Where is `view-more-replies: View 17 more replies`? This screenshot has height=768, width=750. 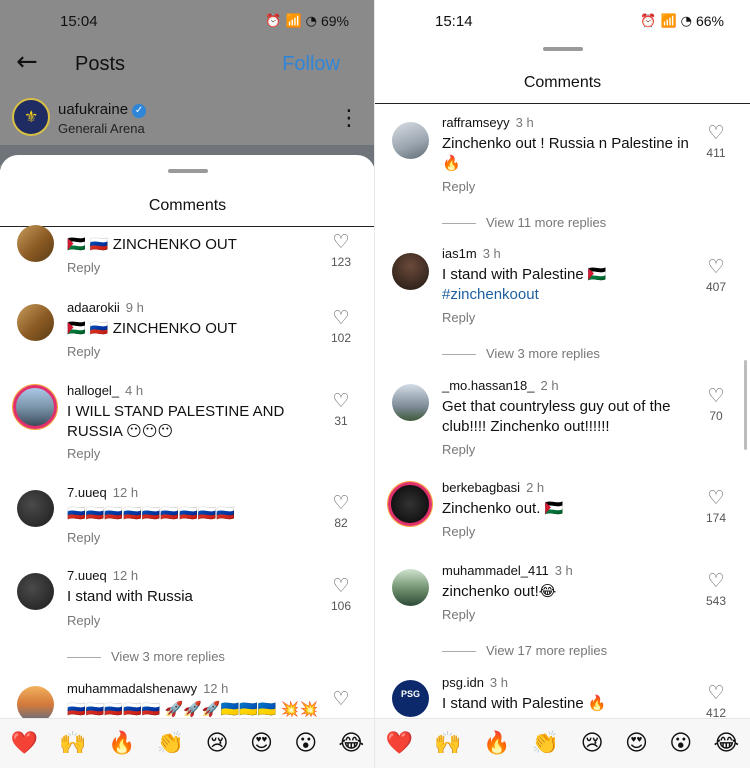
view-more-replies: View 17 more replies is located at coordinates (524, 650).